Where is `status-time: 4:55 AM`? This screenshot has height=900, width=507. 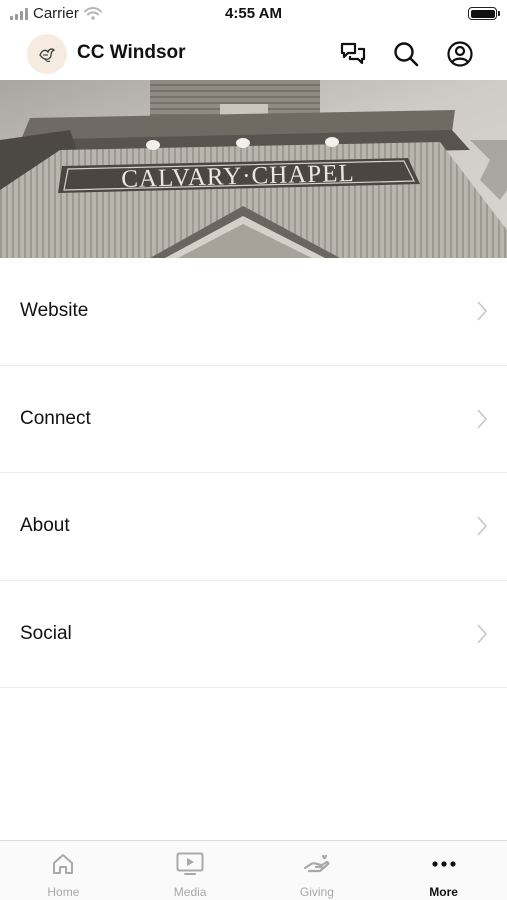 status-time: 4:55 AM is located at coordinates (253, 13).